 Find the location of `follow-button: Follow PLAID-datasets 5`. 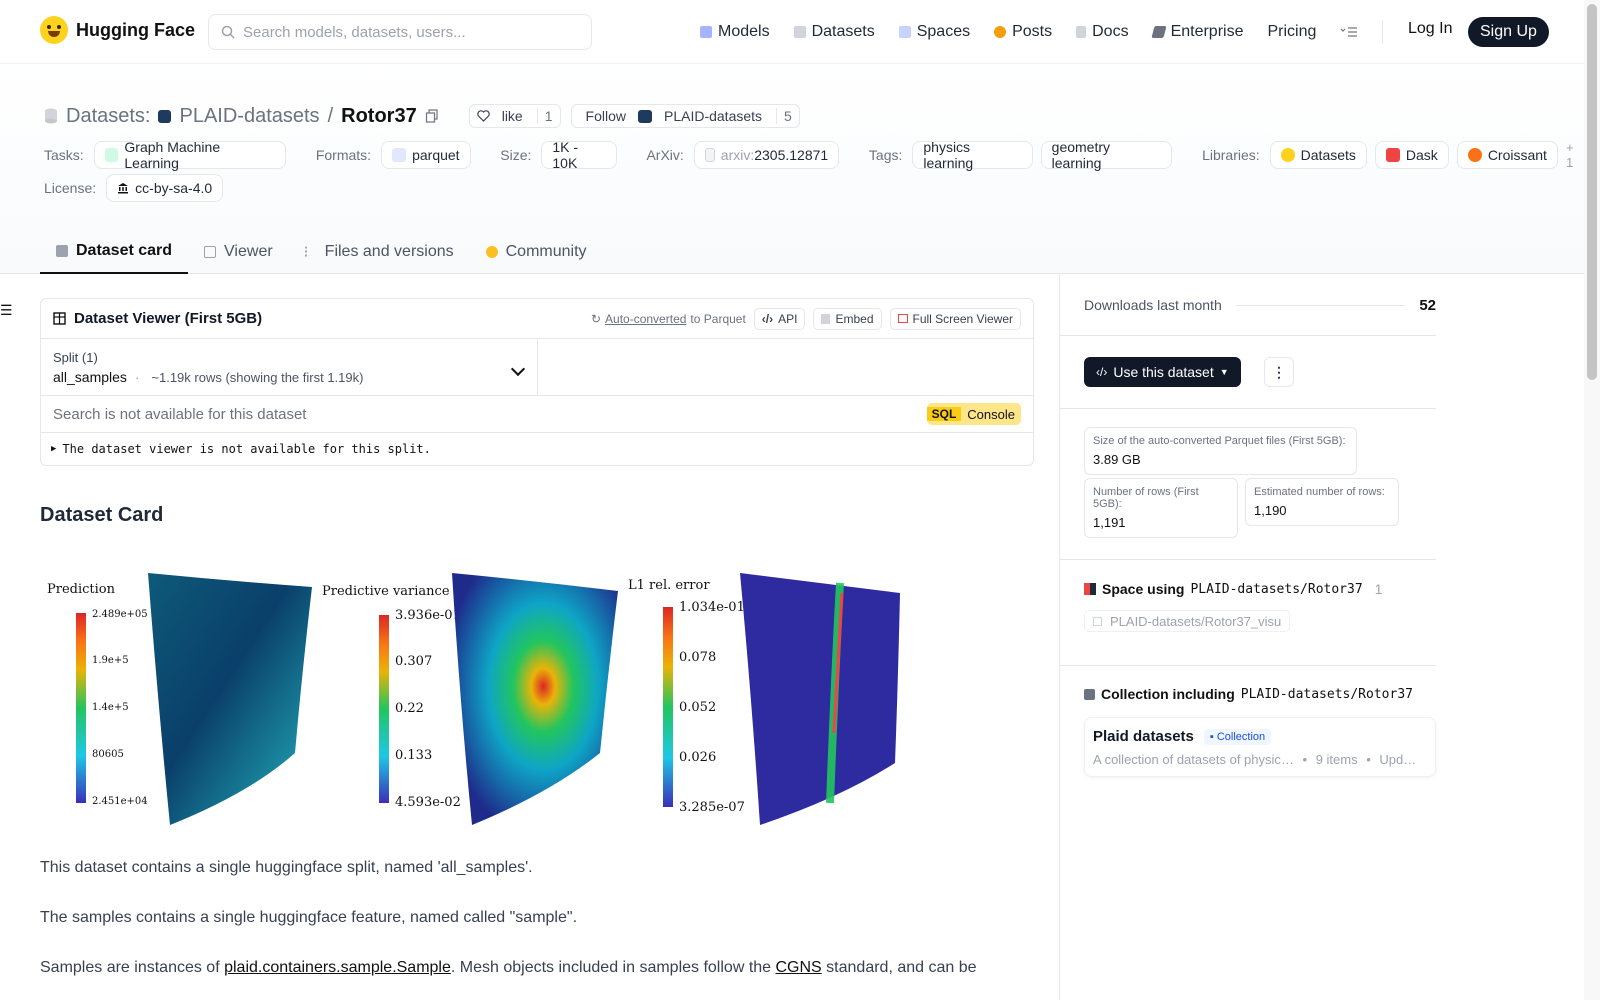

follow-button: Follow PLAID-datasets 5 is located at coordinates (685, 116).